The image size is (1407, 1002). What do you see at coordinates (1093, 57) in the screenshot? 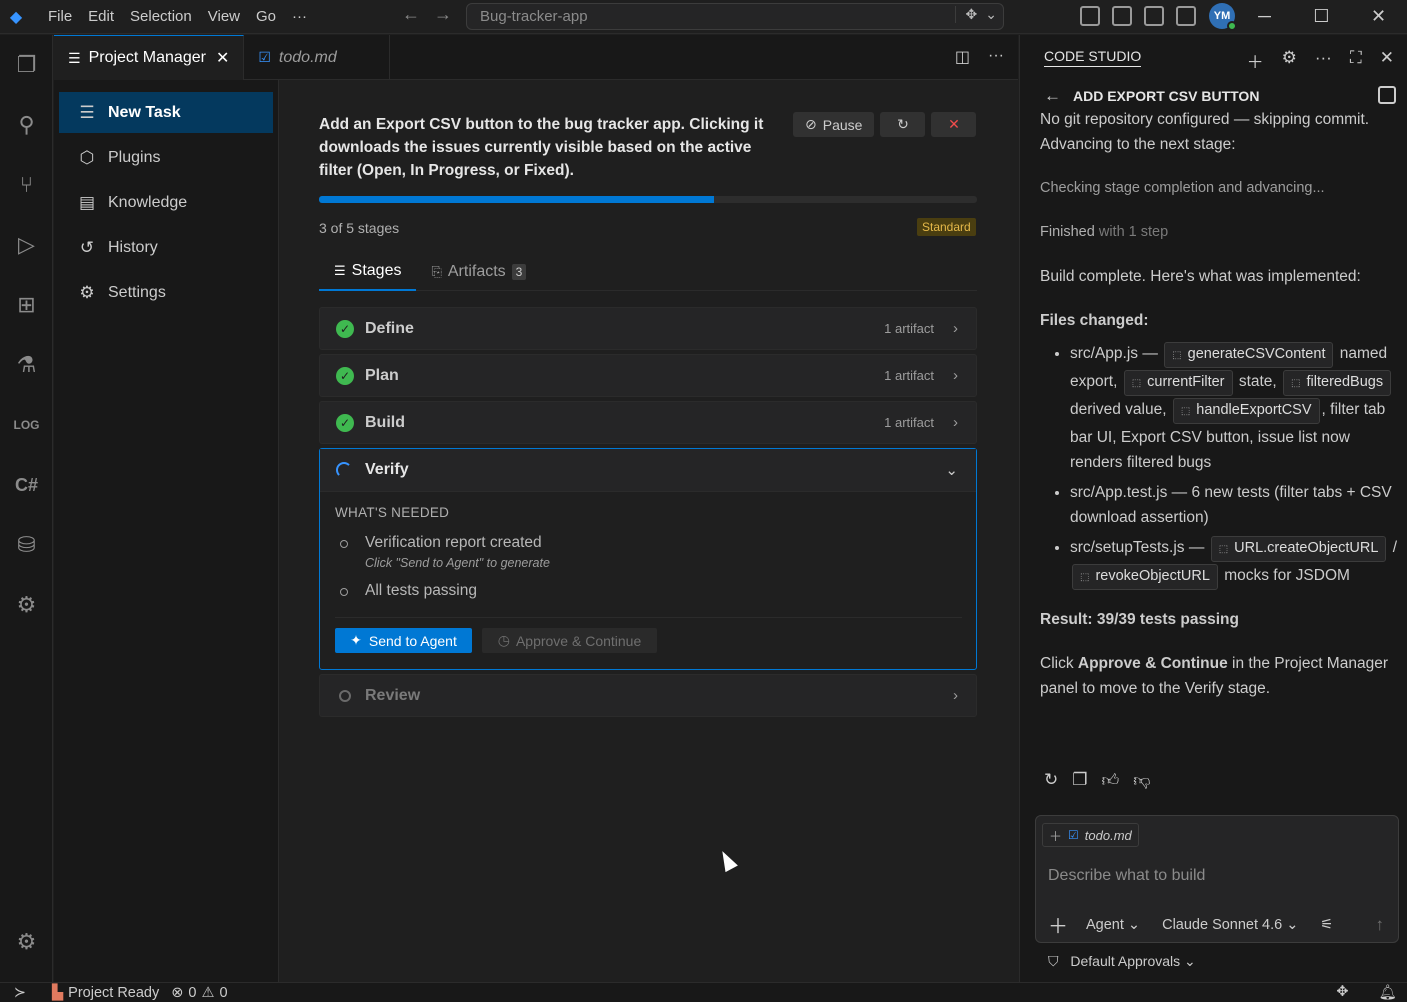
I see `panel-title: CODE STUDIO` at bounding box center [1093, 57].